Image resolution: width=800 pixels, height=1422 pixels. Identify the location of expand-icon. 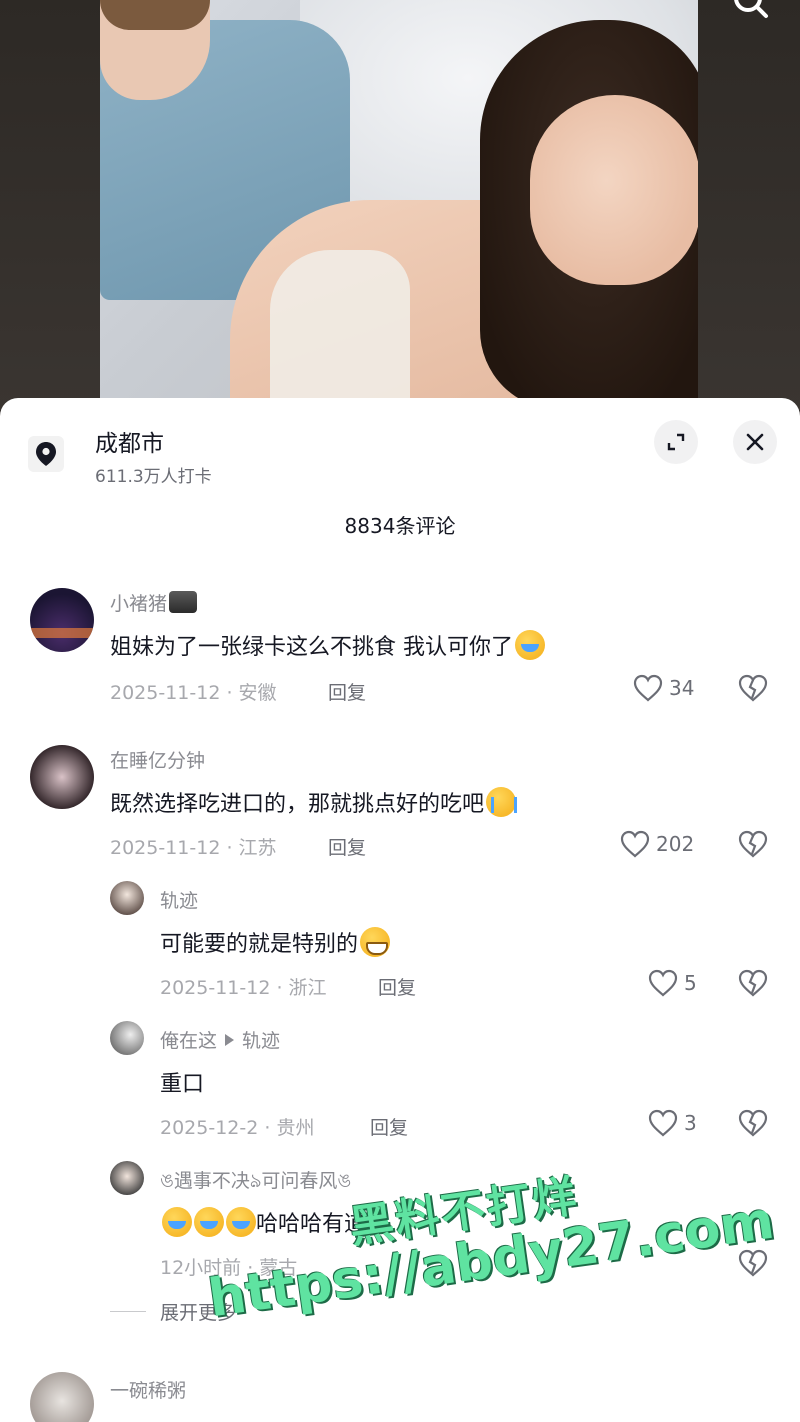
(676, 442).